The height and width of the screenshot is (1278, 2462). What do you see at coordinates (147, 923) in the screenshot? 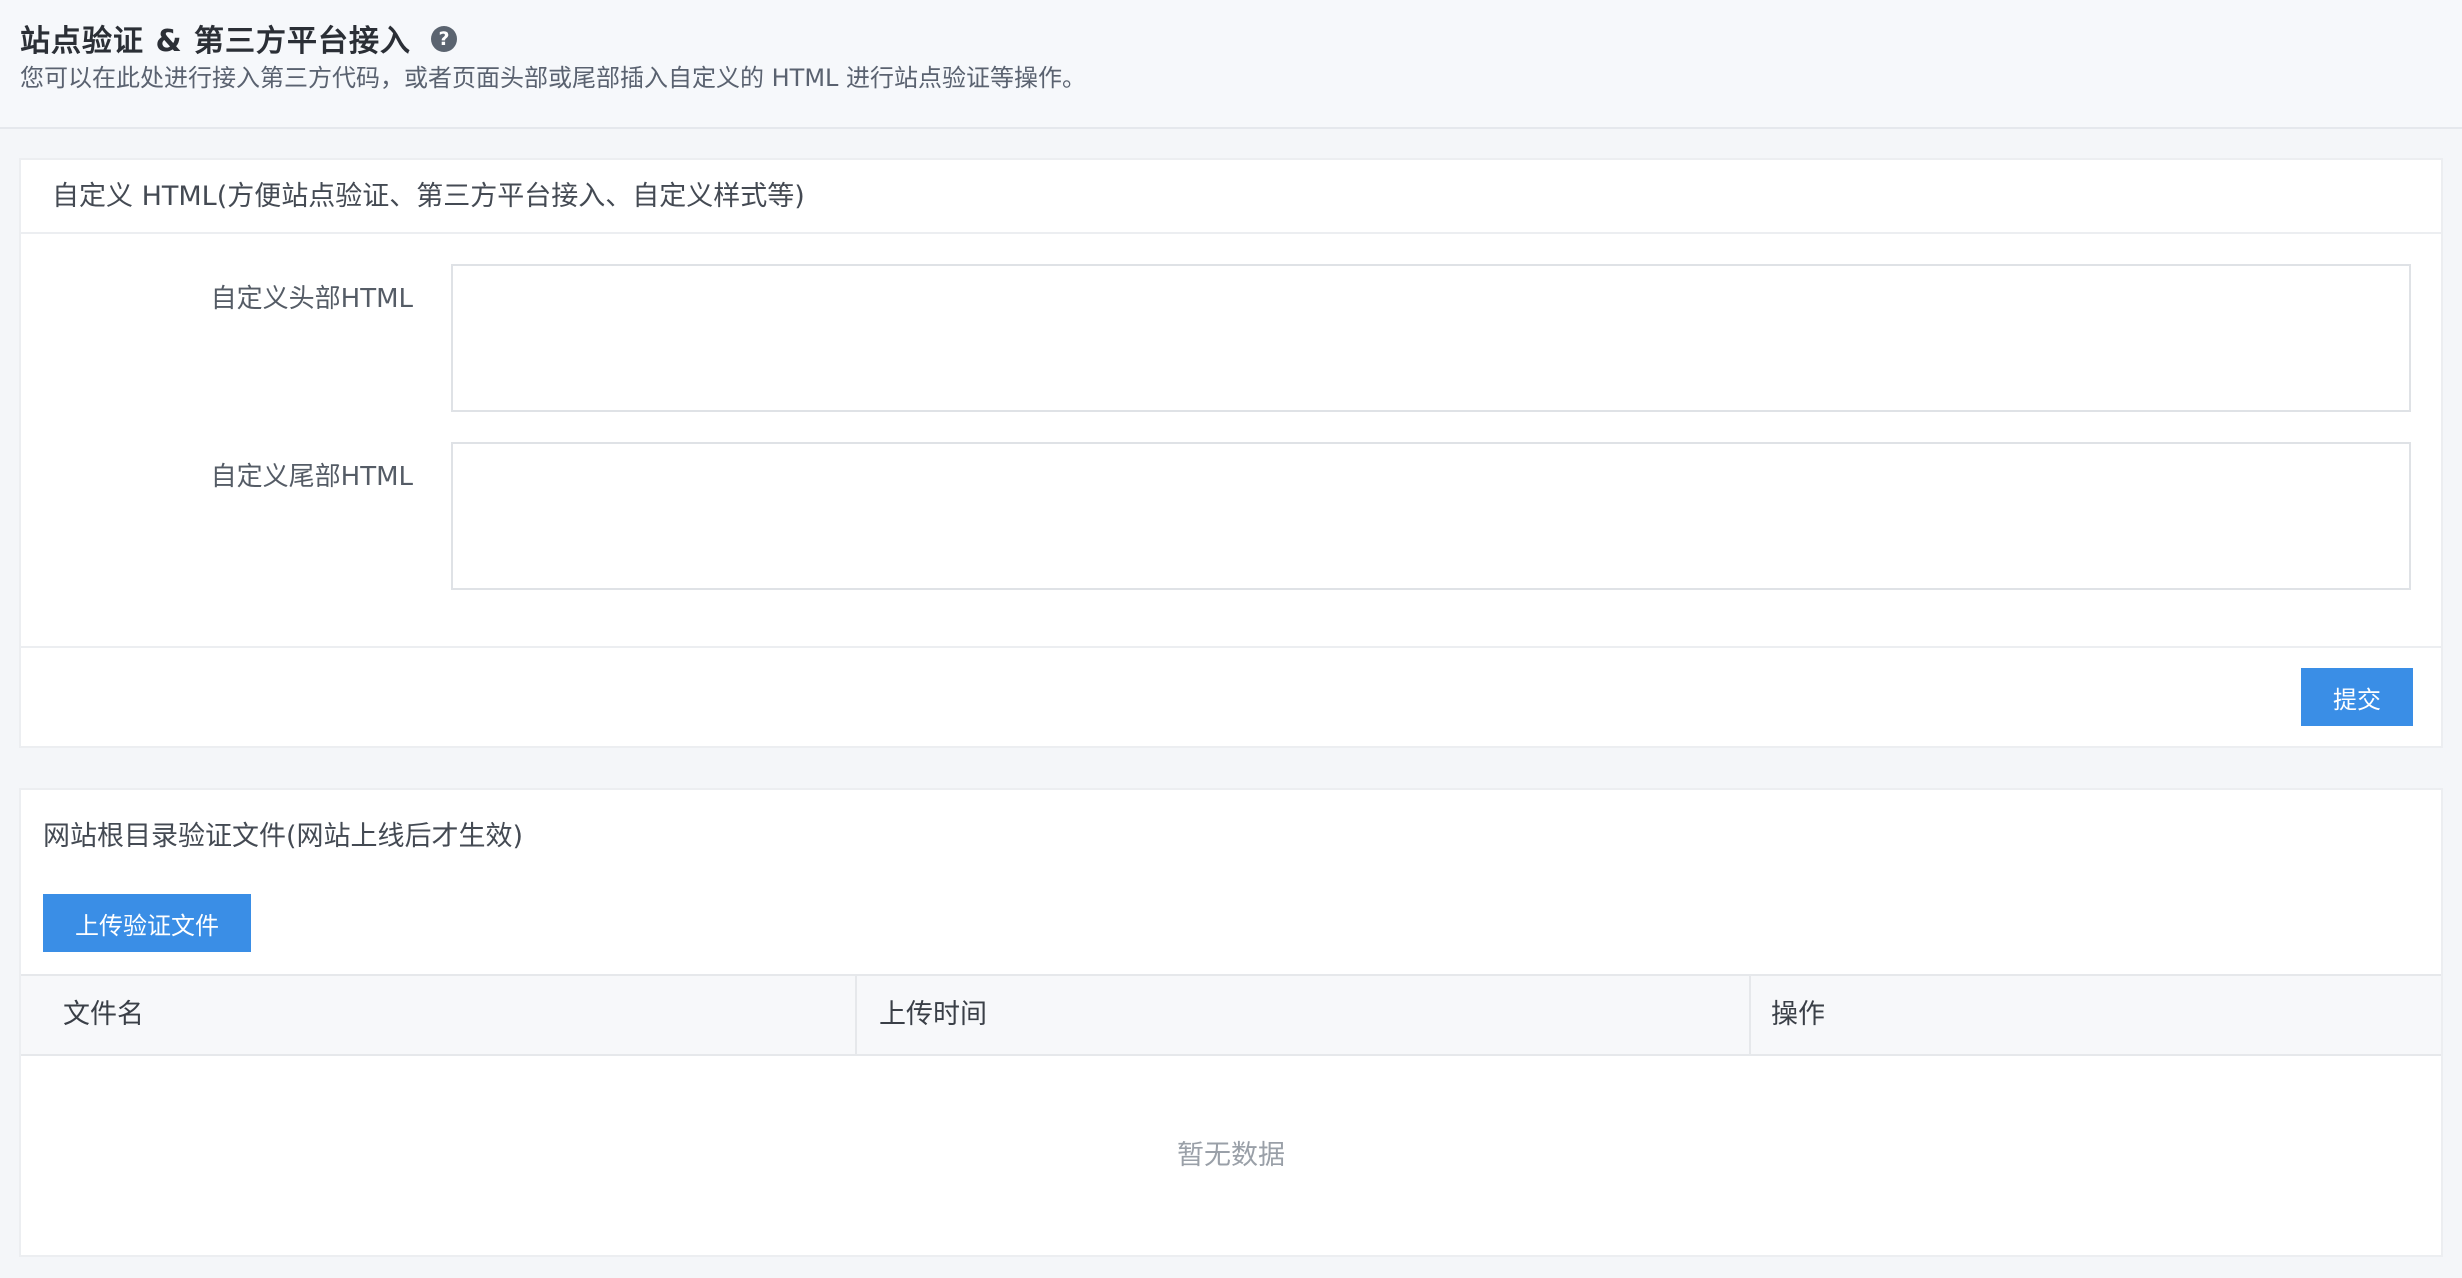
I see `upload-verify-file-button: 上传验证文件` at bounding box center [147, 923].